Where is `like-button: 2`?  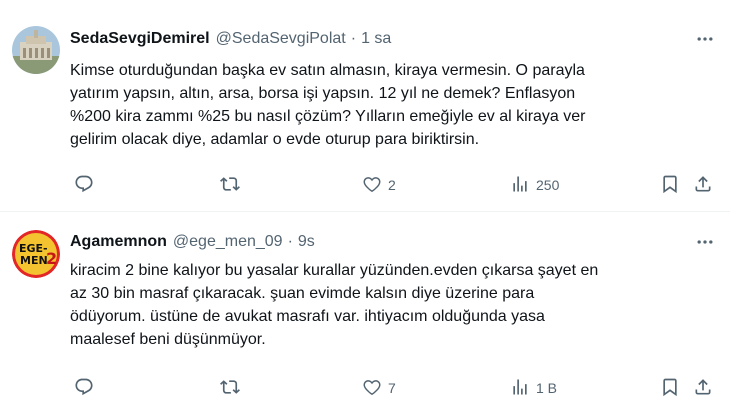 like-button: 2 is located at coordinates (379, 185).